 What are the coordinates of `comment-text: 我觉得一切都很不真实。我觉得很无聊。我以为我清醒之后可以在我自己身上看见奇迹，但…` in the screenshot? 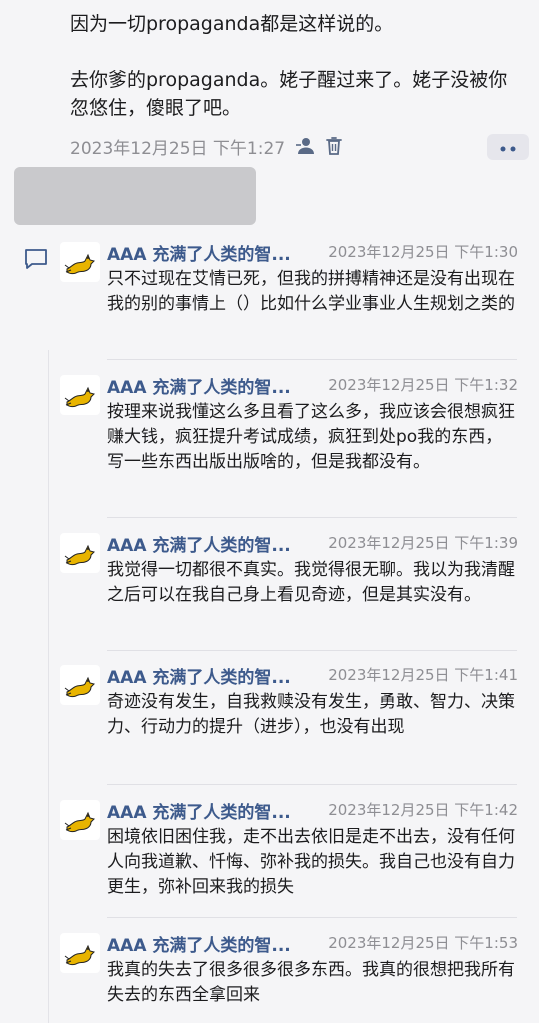 It's located at (311, 582).